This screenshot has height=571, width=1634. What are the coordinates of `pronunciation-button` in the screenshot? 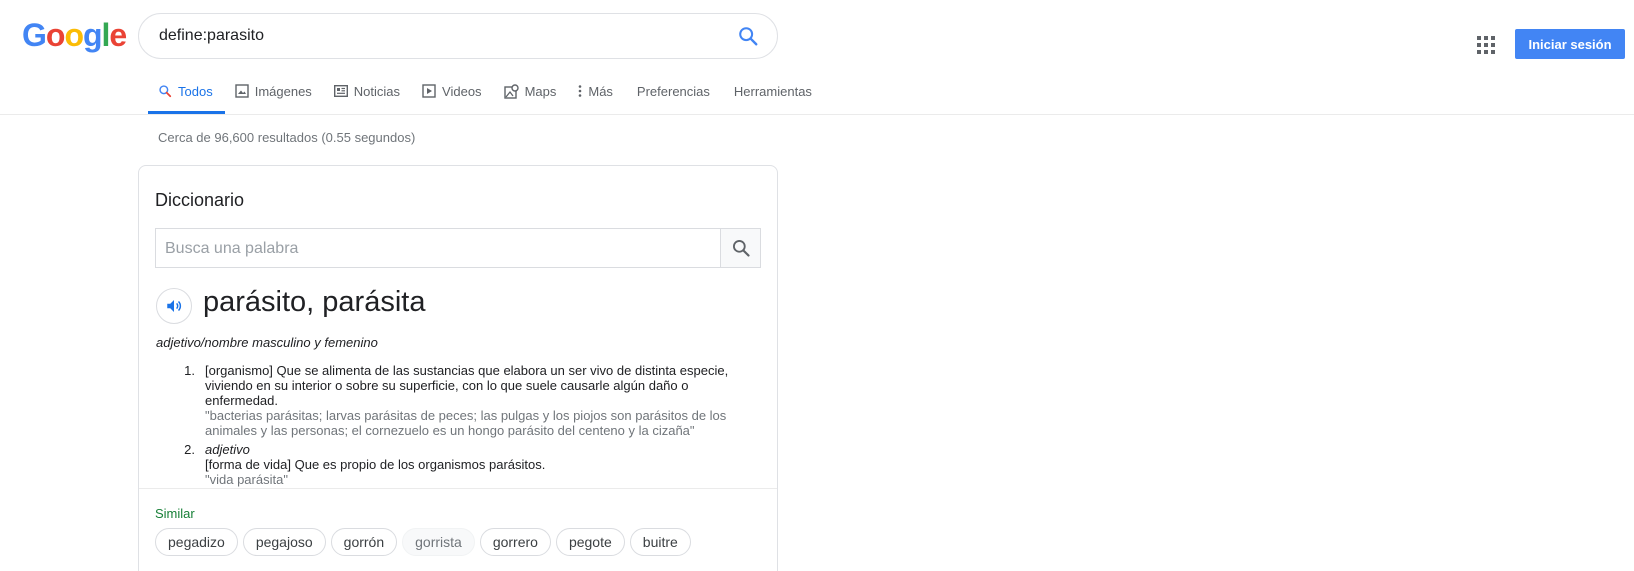 It's located at (174, 306).